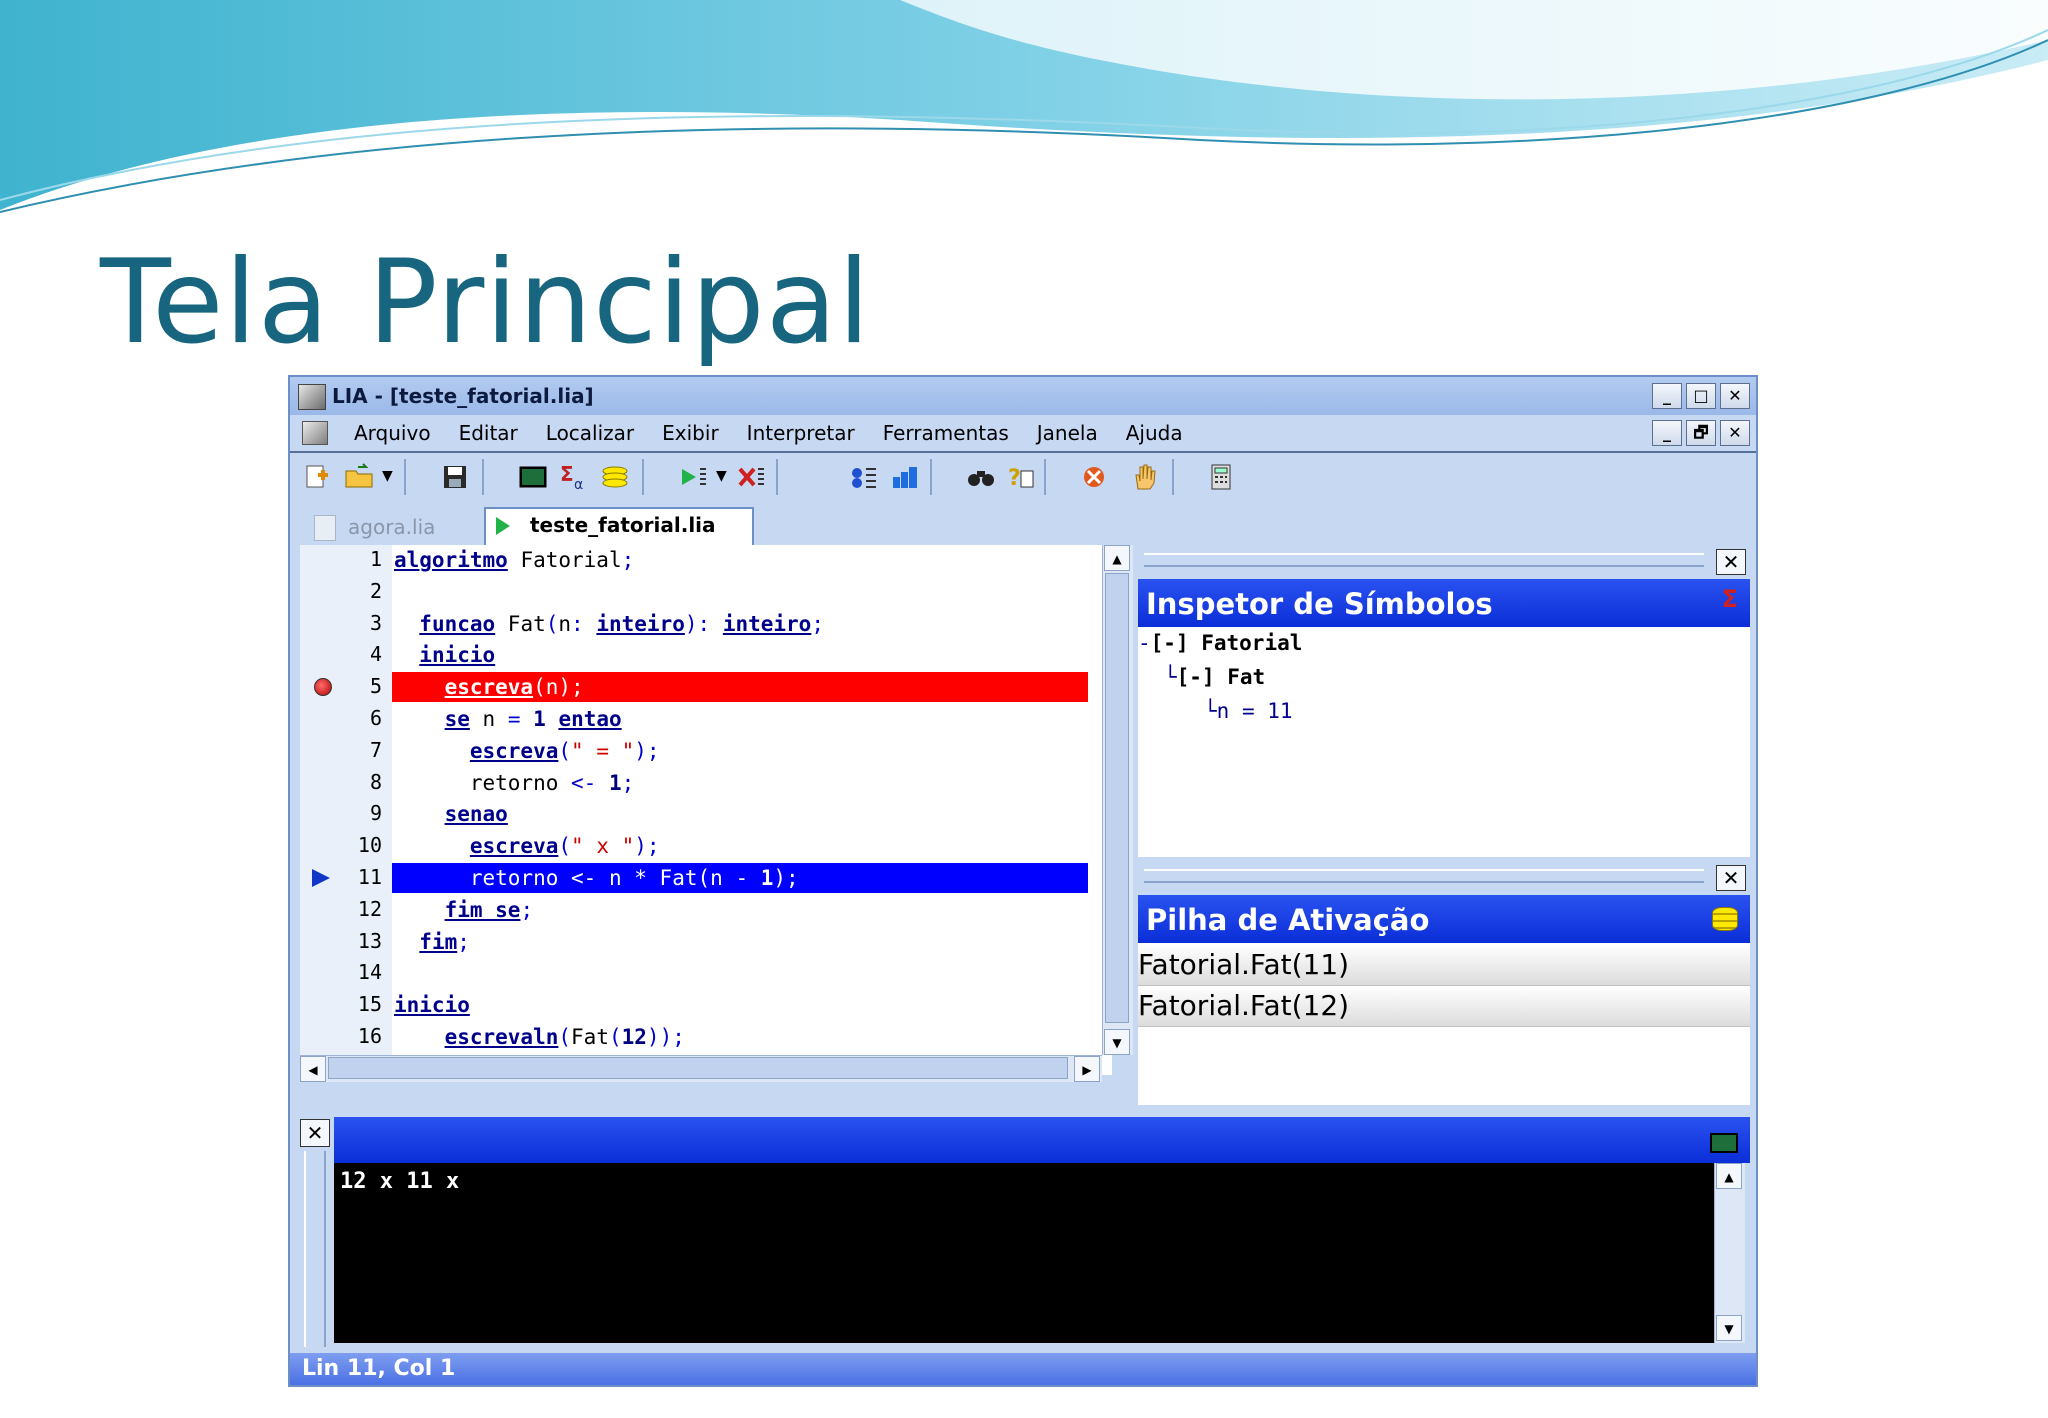 Image resolution: width=2048 pixels, height=1418 pixels. What do you see at coordinates (721, 476) in the screenshot?
I see `run-dropdown-icon: ▼` at bounding box center [721, 476].